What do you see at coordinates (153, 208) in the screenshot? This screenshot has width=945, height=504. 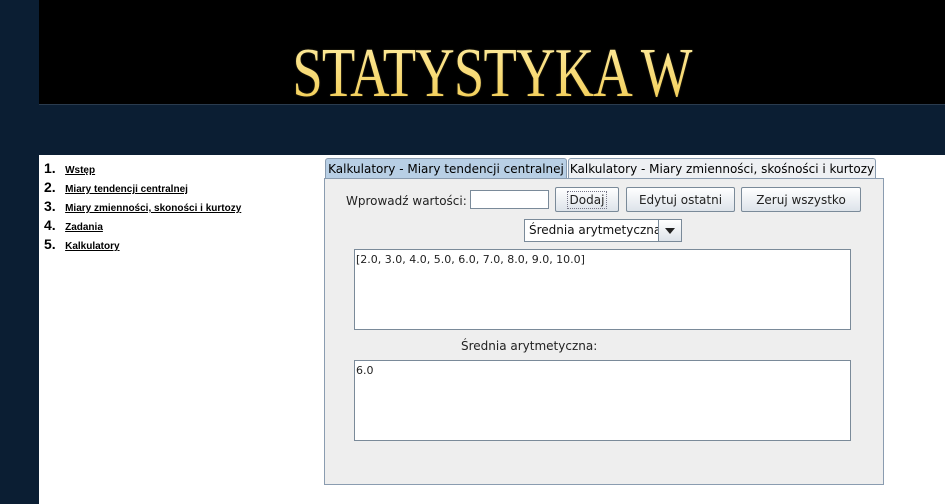 I see `nav-link-miary-zmiennosci: Miary zmienności, skoności i kurtozy` at bounding box center [153, 208].